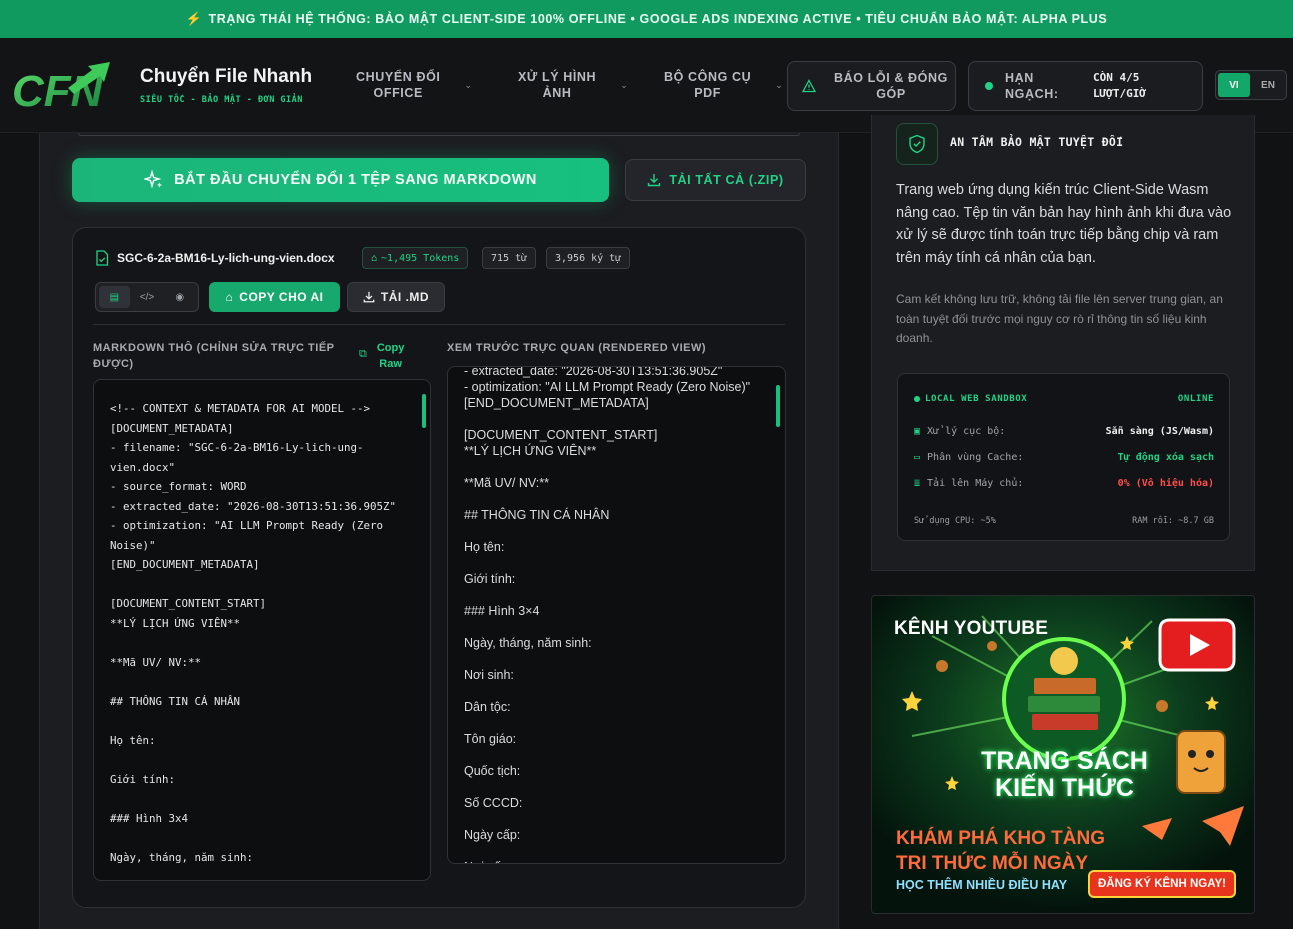  What do you see at coordinates (1234, 85) in the screenshot?
I see `lang-vi: VI` at bounding box center [1234, 85].